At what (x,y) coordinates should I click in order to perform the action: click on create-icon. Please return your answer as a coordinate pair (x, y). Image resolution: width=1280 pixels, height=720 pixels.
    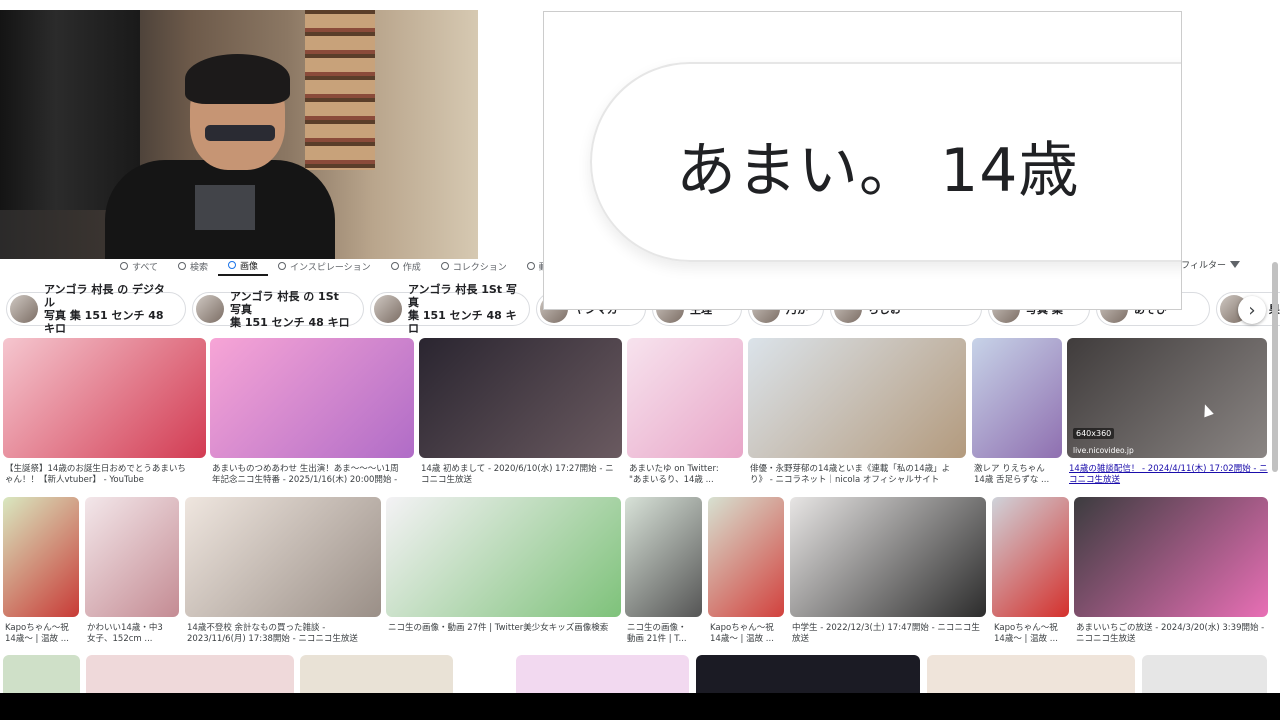
    Looking at the image, I should click on (394, 266).